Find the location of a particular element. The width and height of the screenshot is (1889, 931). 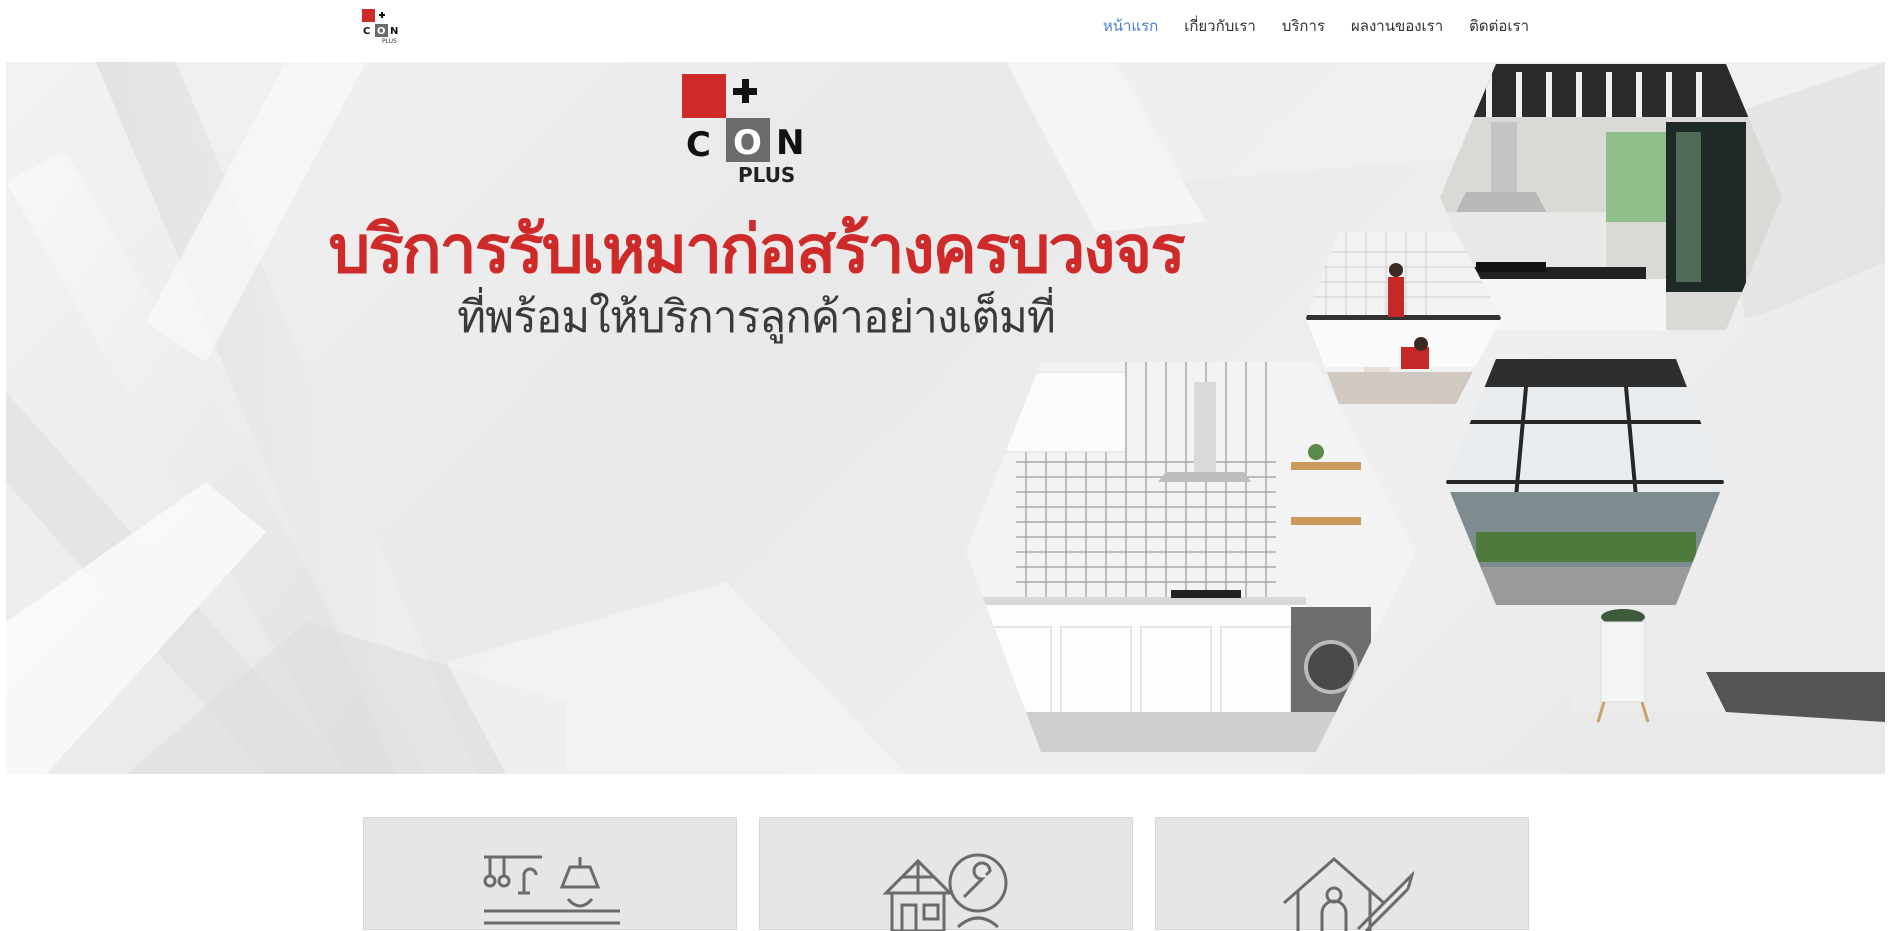

nav-item-home: หน้าแรก is located at coordinates (1130, 26).